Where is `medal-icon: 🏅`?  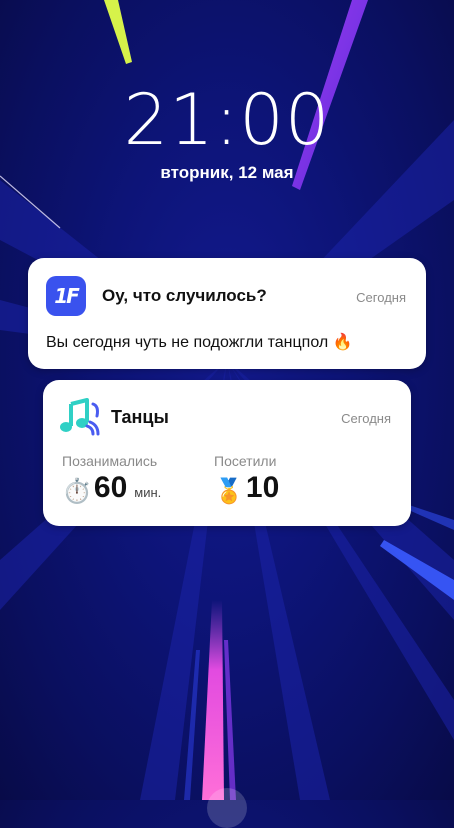 medal-icon: 🏅 is located at coordinates (229, 491).